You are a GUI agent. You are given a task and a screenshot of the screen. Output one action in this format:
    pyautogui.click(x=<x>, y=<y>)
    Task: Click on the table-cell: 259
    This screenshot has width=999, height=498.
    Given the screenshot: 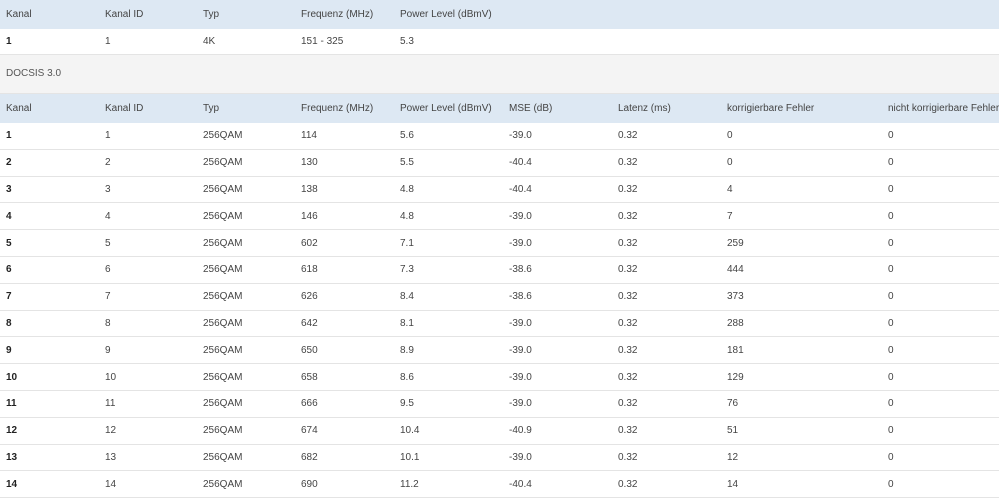 What is the action you would take?
    pyautogui.click(x=801, y=243)
    